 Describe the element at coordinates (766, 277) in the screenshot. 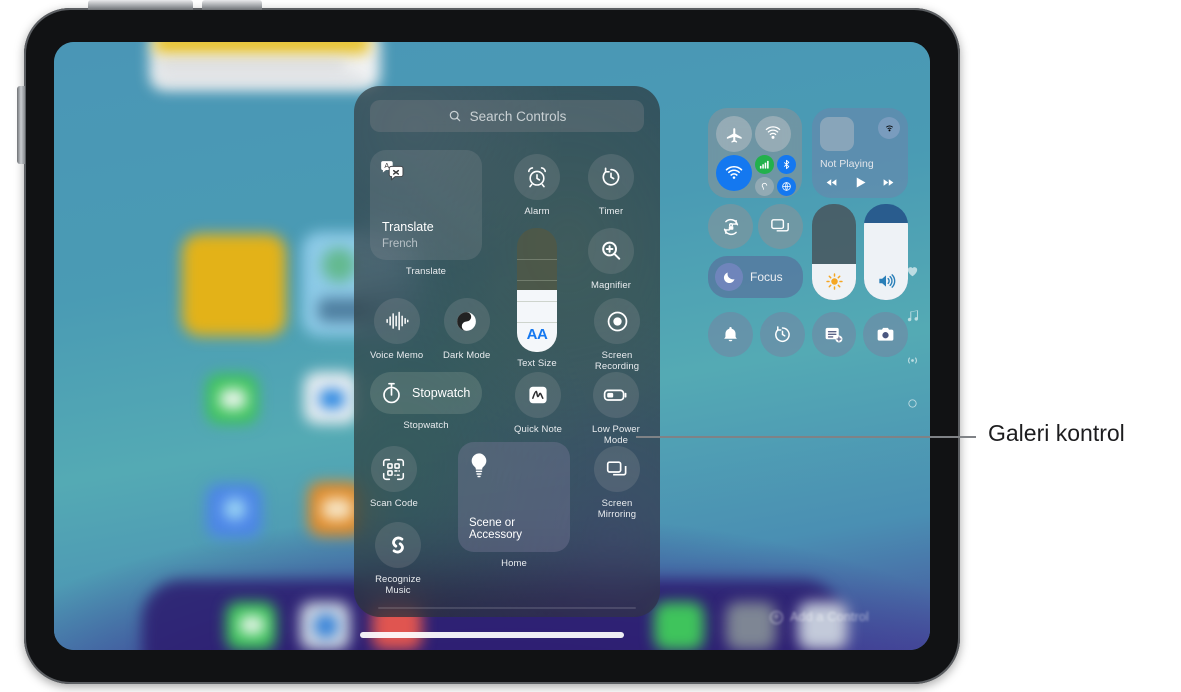

I see `focus-label: Focus` at that location.